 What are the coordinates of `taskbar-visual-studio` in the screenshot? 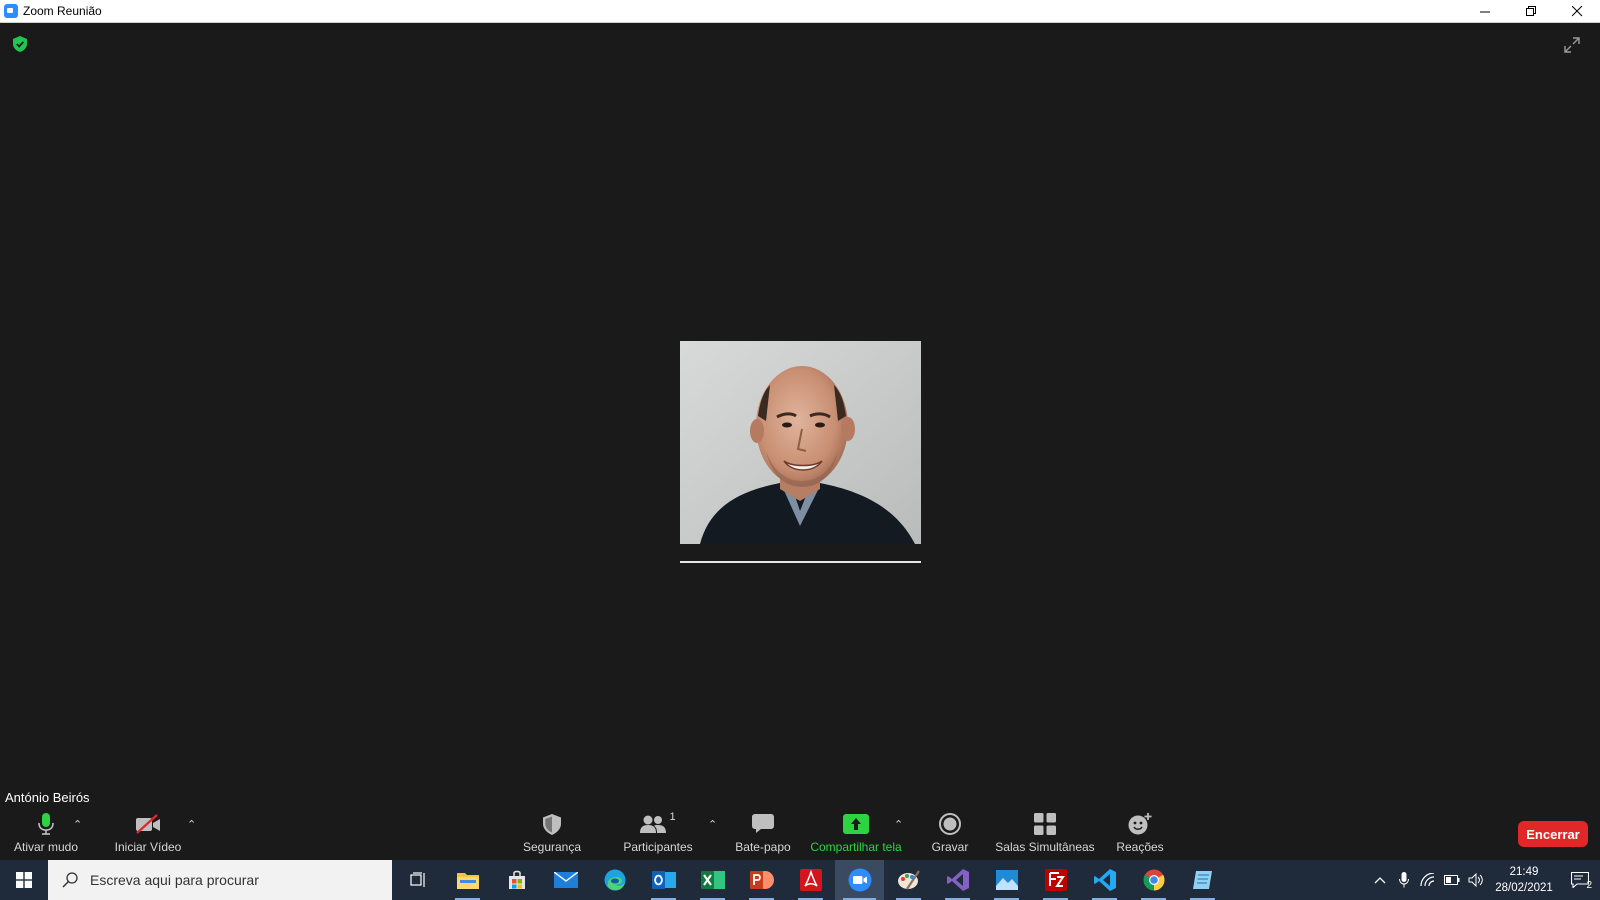 It's located at (957, 880).